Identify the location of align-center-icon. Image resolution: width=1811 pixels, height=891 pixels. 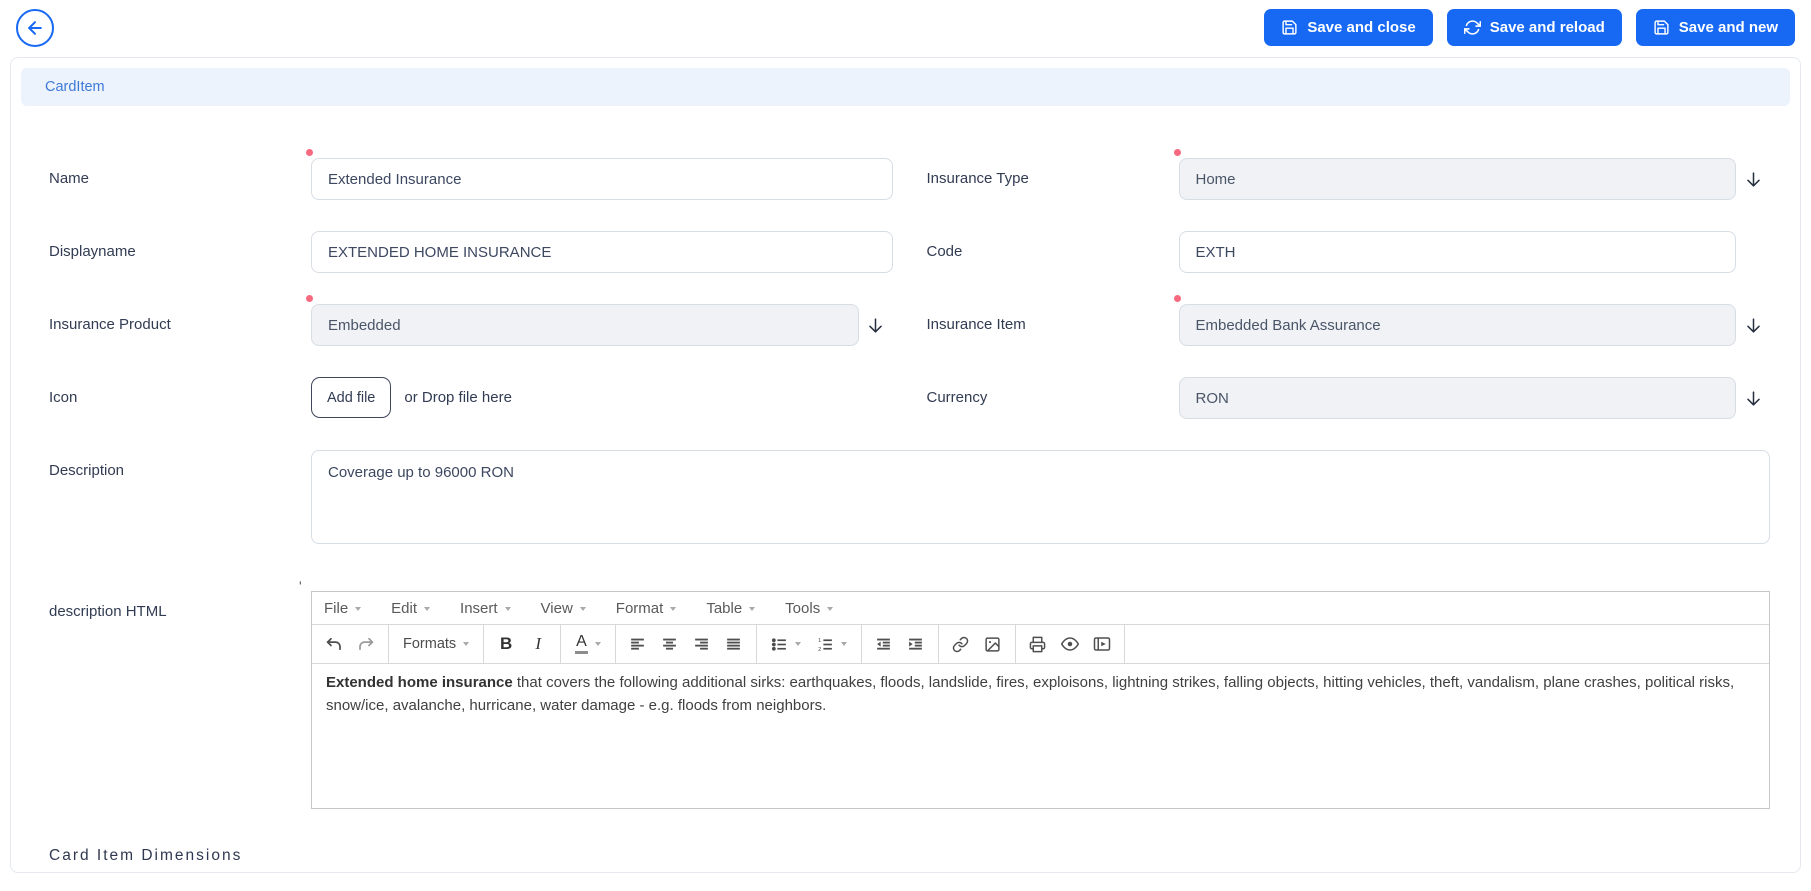
(670, 644).